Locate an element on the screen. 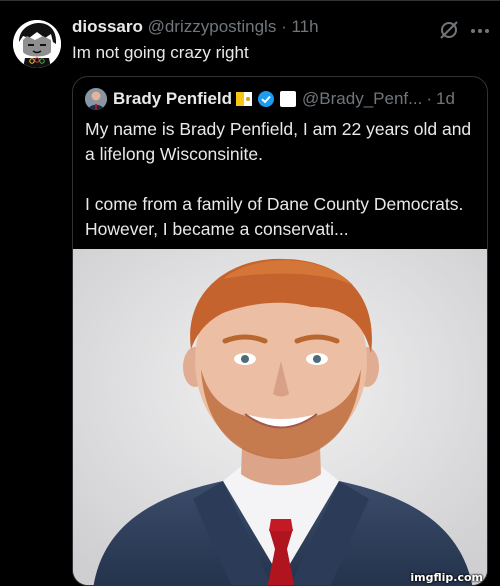 The image size is (500, 586). grok-slash-icon is located at coordinates (449, 30).